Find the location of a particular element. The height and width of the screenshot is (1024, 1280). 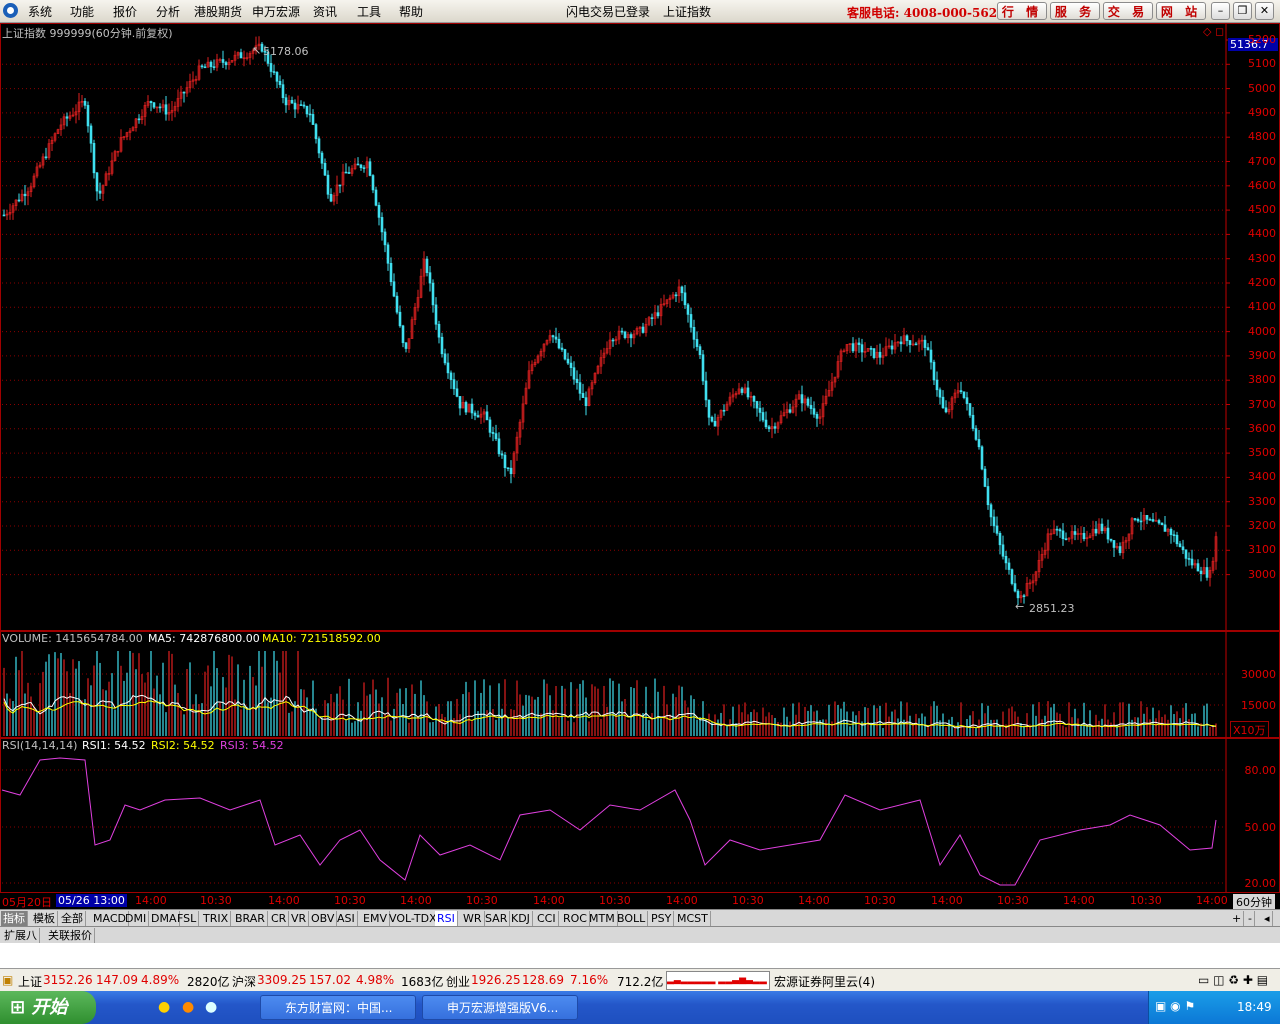

price-axis-label: 3700 is located at coordinates (1262, 404).